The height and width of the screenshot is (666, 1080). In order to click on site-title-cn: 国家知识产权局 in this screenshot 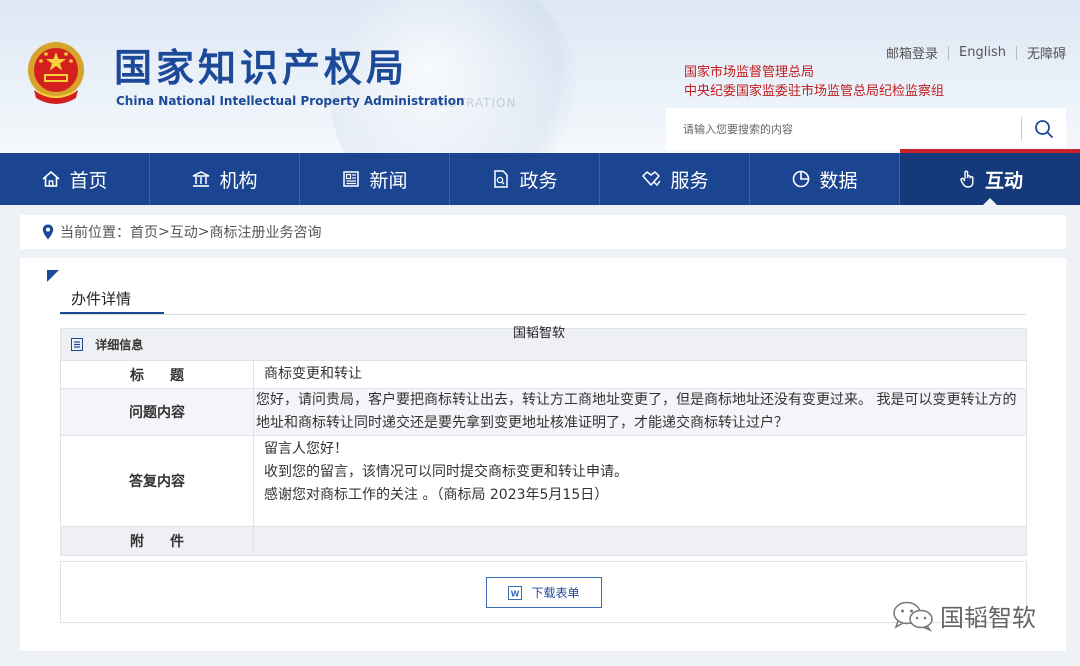, I will do `click(261, 68)`.